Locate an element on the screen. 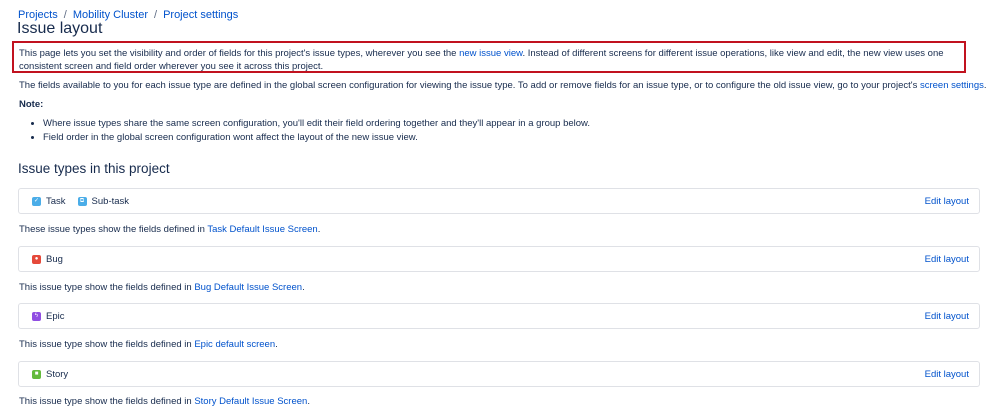 The height and width of the screenshot is (419, 998). note-label: Note: is located at coordinates (31, 104).